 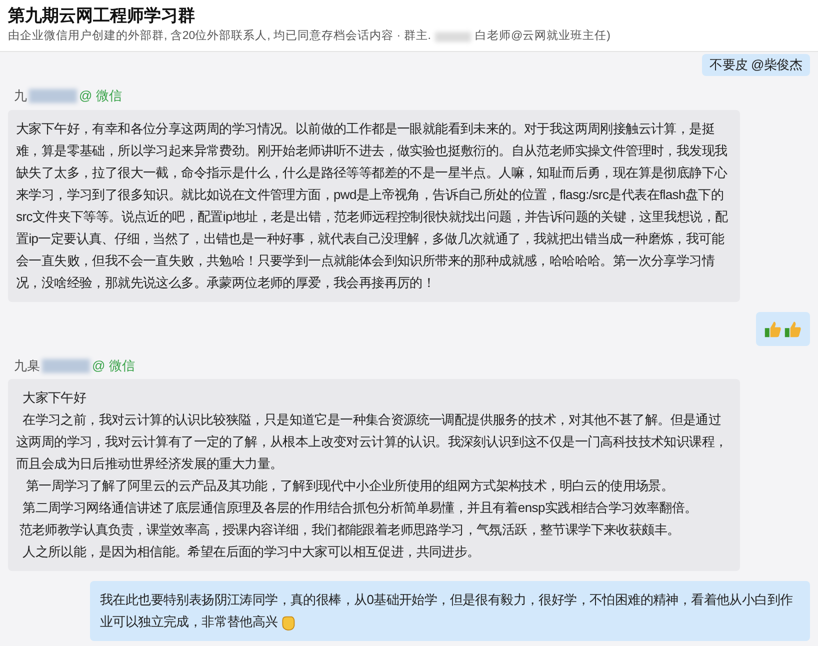 I want to click on group-owner: 白老师@云网就业班主任), so click(x=543, y=36).